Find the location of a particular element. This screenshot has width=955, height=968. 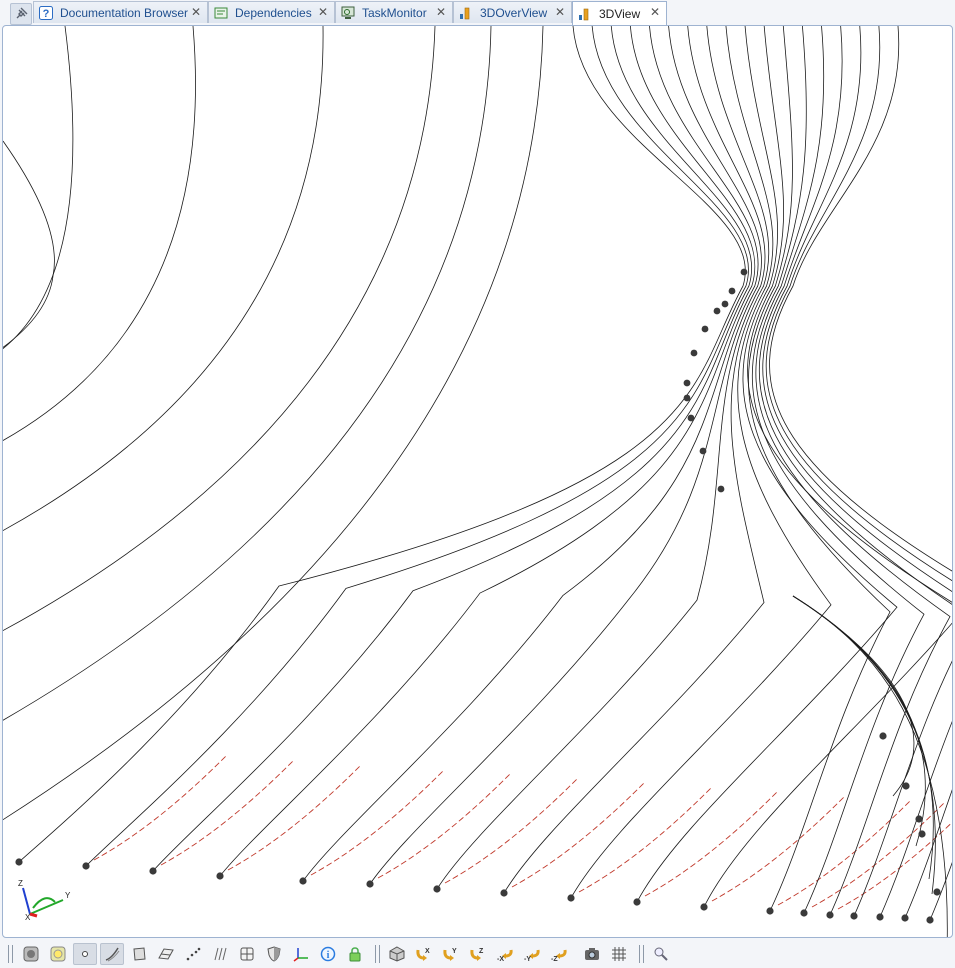

tab-3d-view: 3DView ✕ is located at coordinates (619, 13).